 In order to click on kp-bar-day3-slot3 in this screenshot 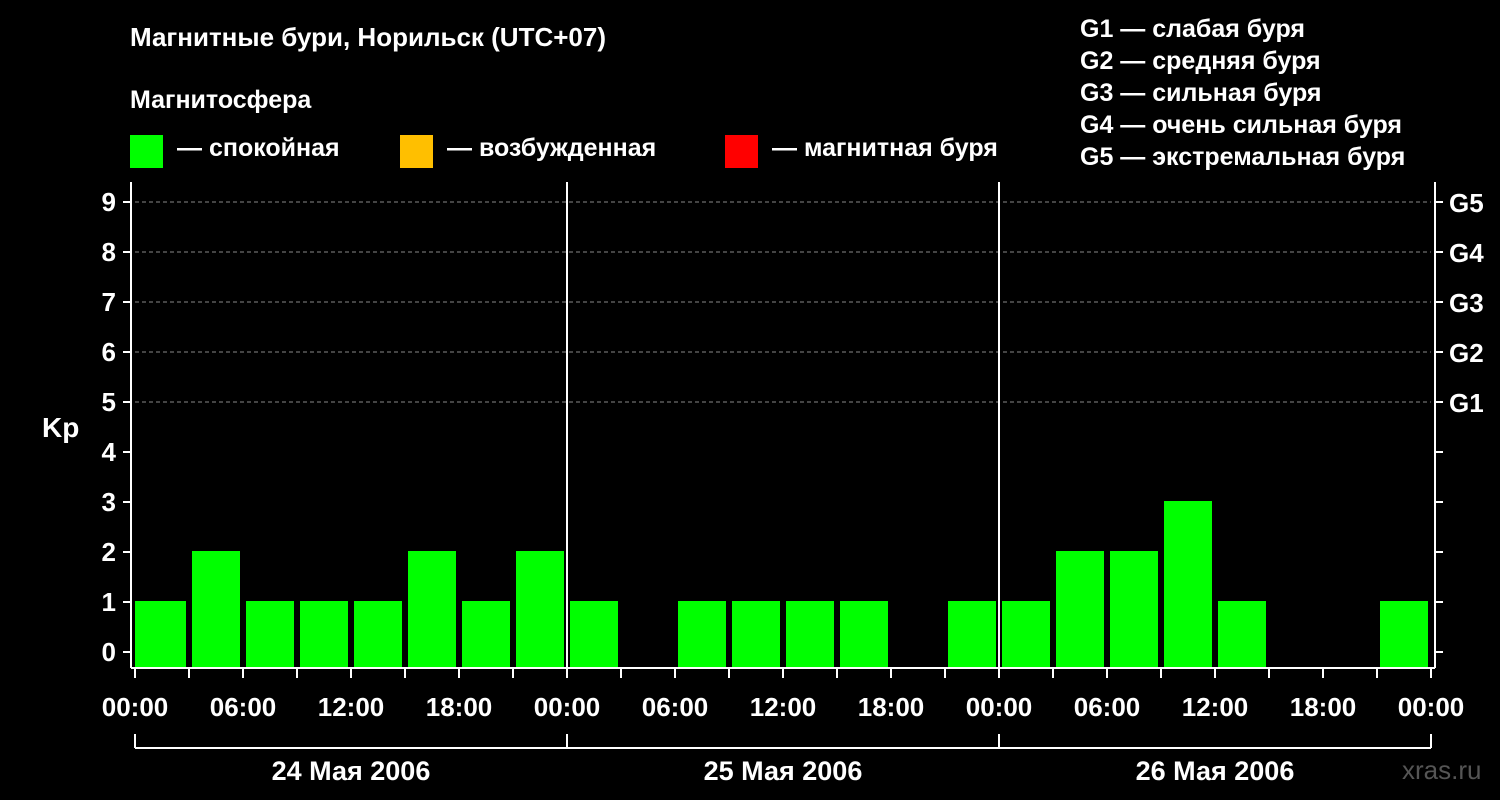, I will do `click(1134, 609)`.